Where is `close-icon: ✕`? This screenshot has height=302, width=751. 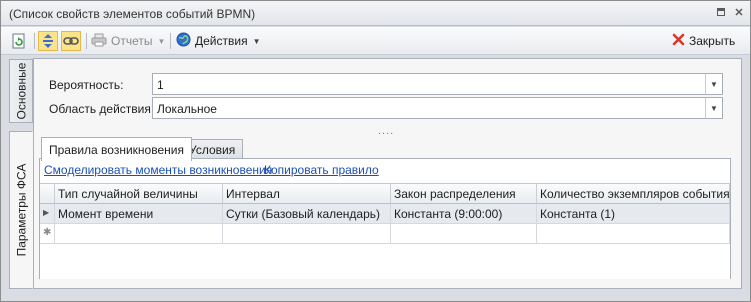 close-icon: ✕ is located at coordinates (739, 13).